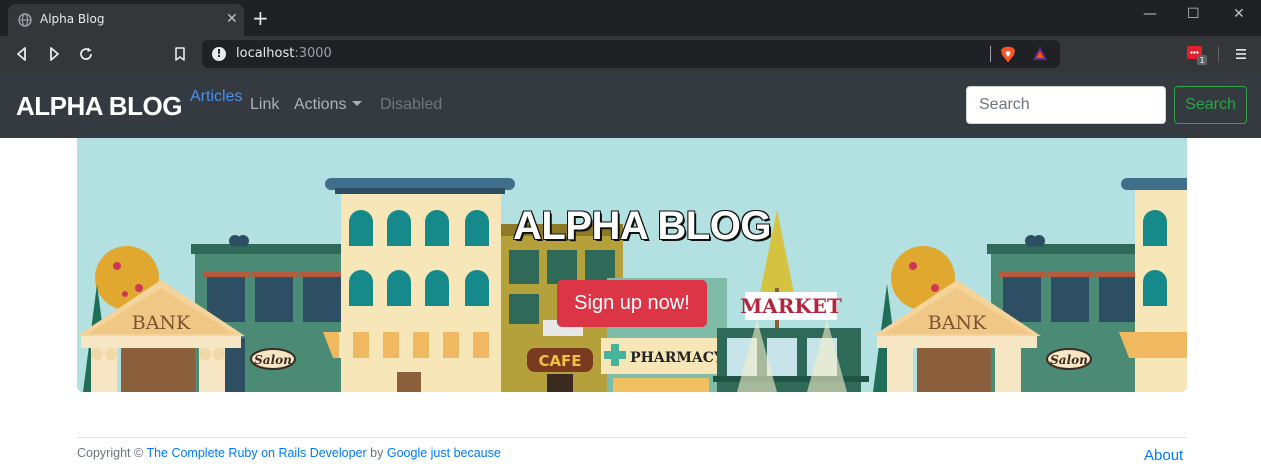 The height and width of the screenshot is (475, 1261). Describe the element at coordinates (357, 103) in the screenshot. I see `caret-down-icon` at that location.